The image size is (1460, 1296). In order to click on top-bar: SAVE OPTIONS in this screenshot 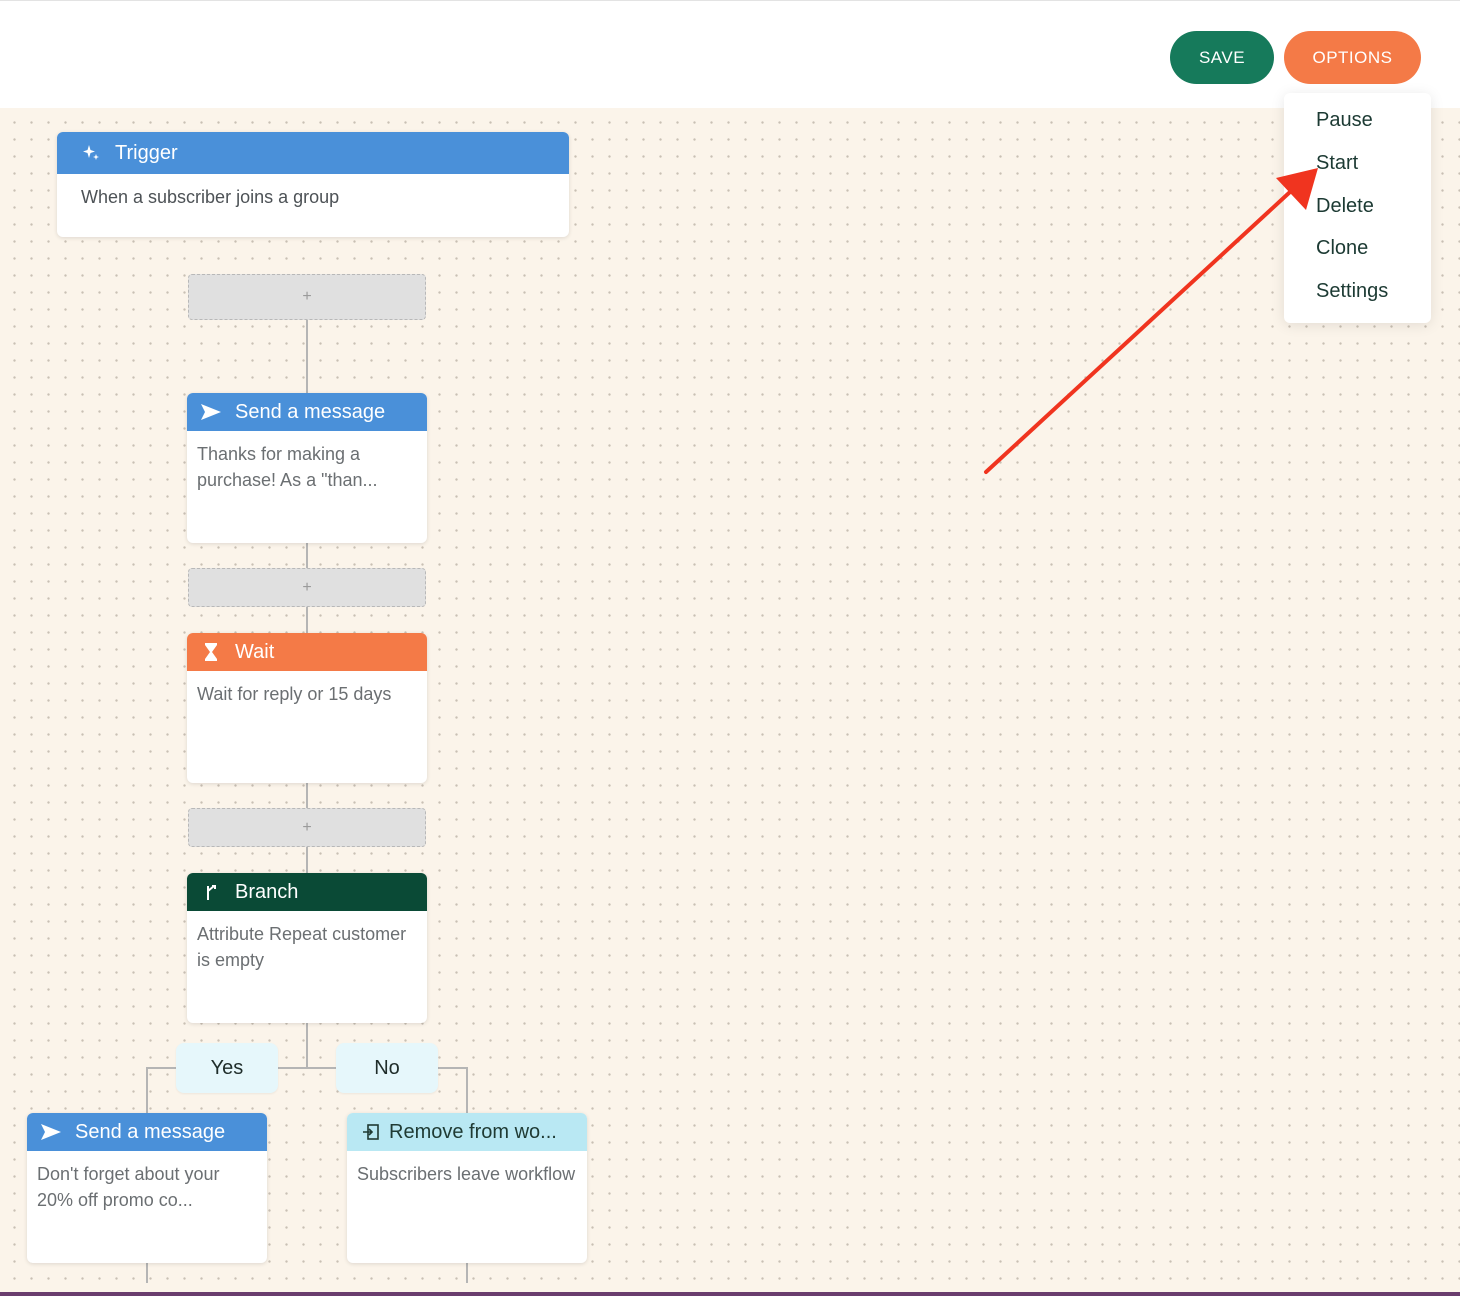, I will do `click(730, 54)`.